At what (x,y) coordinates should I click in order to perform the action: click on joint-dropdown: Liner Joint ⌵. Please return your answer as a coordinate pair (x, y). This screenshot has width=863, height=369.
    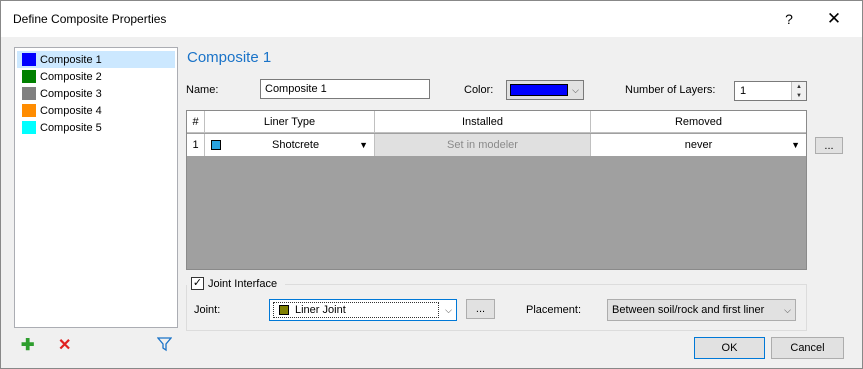
    Looking at the image, I should click on (363, 310).